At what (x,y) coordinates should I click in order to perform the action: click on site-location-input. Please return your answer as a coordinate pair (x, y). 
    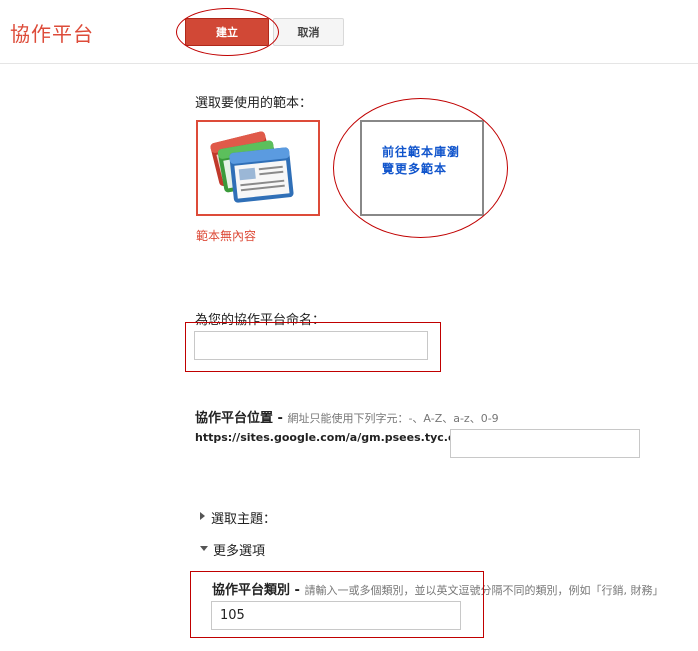
    Looking at the image, I should click on (545, 443).